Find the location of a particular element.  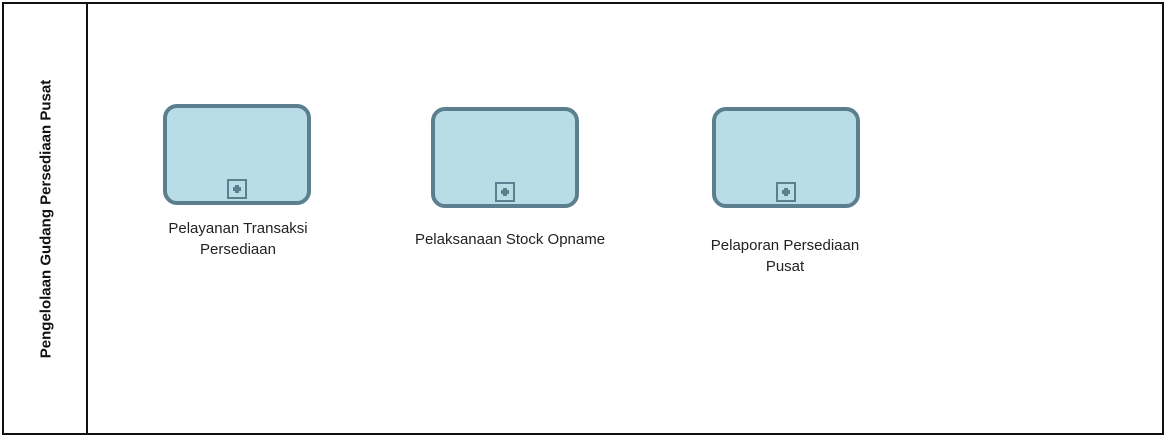

task-label: Pelaporan Persediaan Pusat is located at coordinates (785, 256).